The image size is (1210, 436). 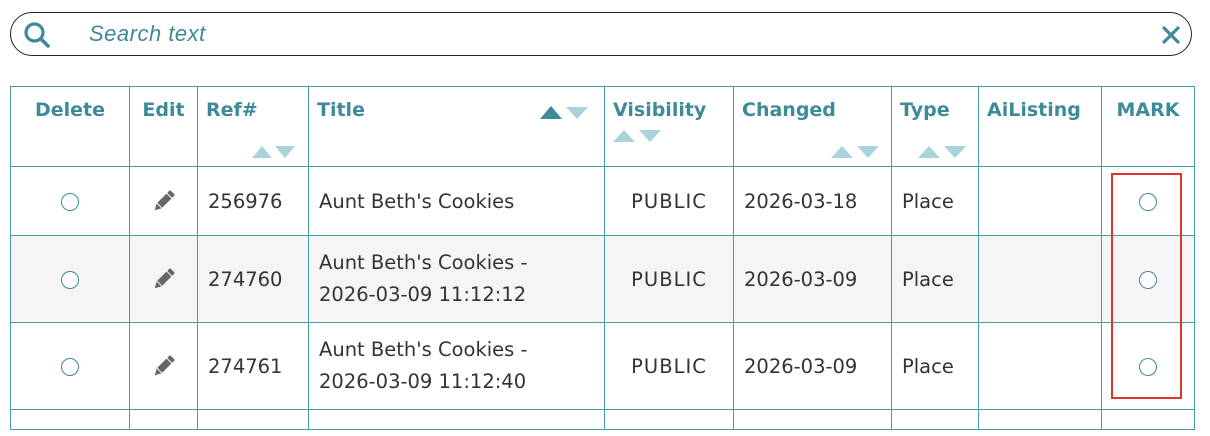 What do you see at coordinates (253, 126) in the screenshot?
I see `header-ref: Ref#` at bounding box center [253, 126].